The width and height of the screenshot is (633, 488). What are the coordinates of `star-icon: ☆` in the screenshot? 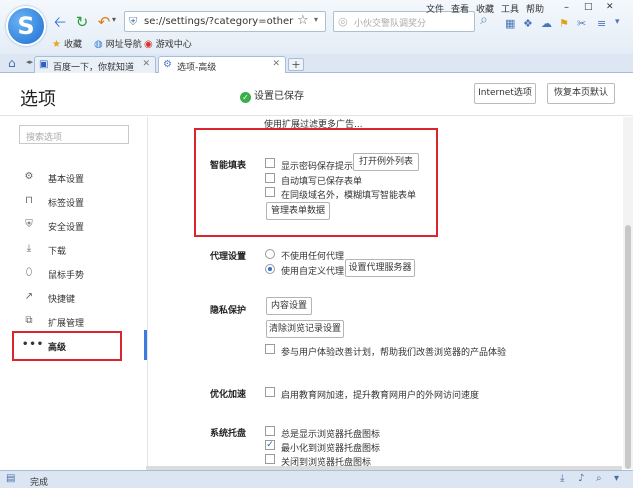 It's located at (303, 20).